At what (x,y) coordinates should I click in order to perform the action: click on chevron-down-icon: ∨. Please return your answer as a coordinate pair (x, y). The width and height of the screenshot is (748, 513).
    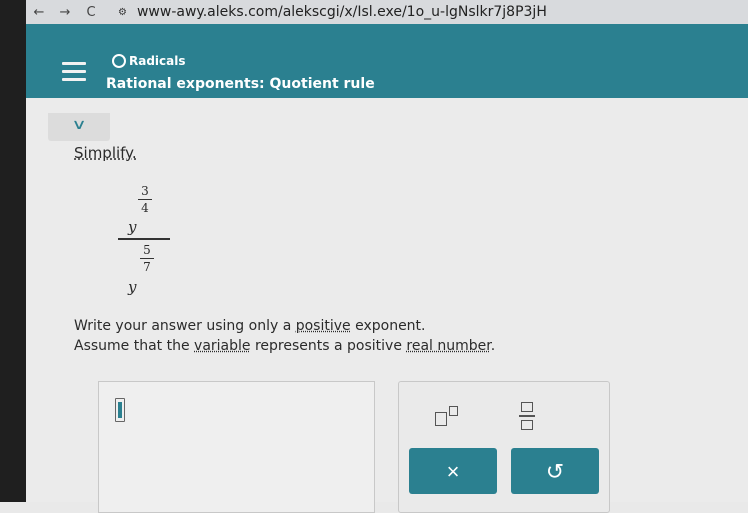
    Looking at the image, I should click on (79, 125).